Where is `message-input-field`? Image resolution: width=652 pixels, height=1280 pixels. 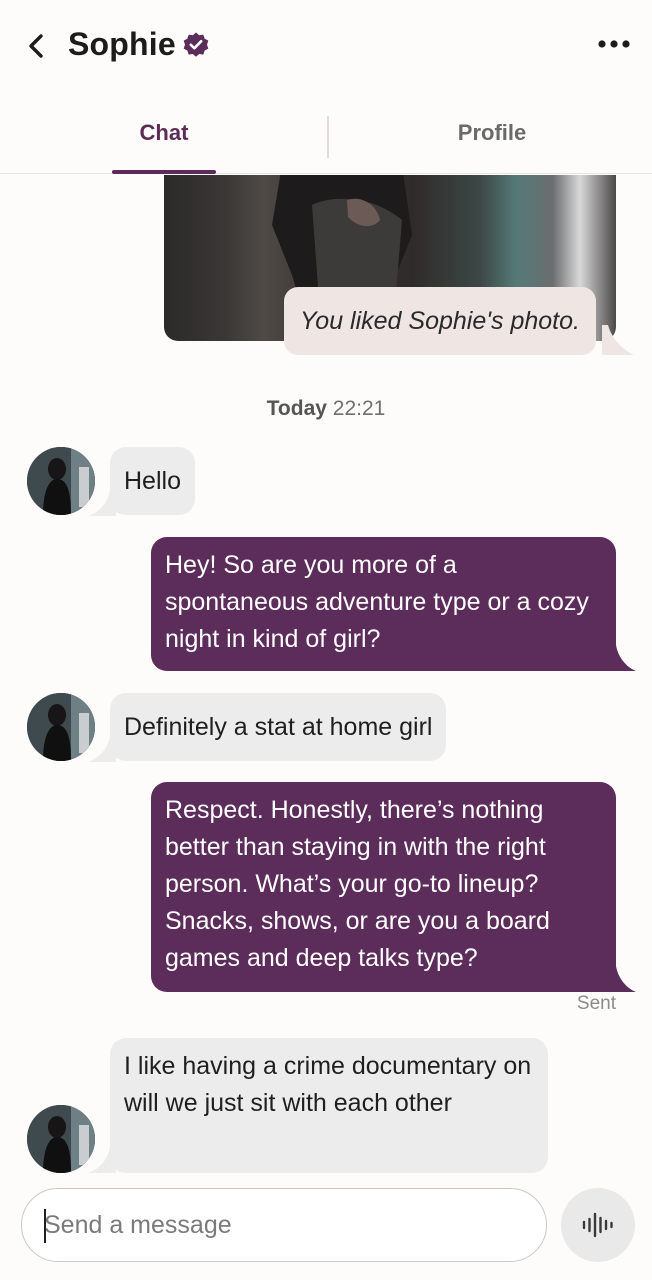 message-input-field is located at coordinates (284, 1225).